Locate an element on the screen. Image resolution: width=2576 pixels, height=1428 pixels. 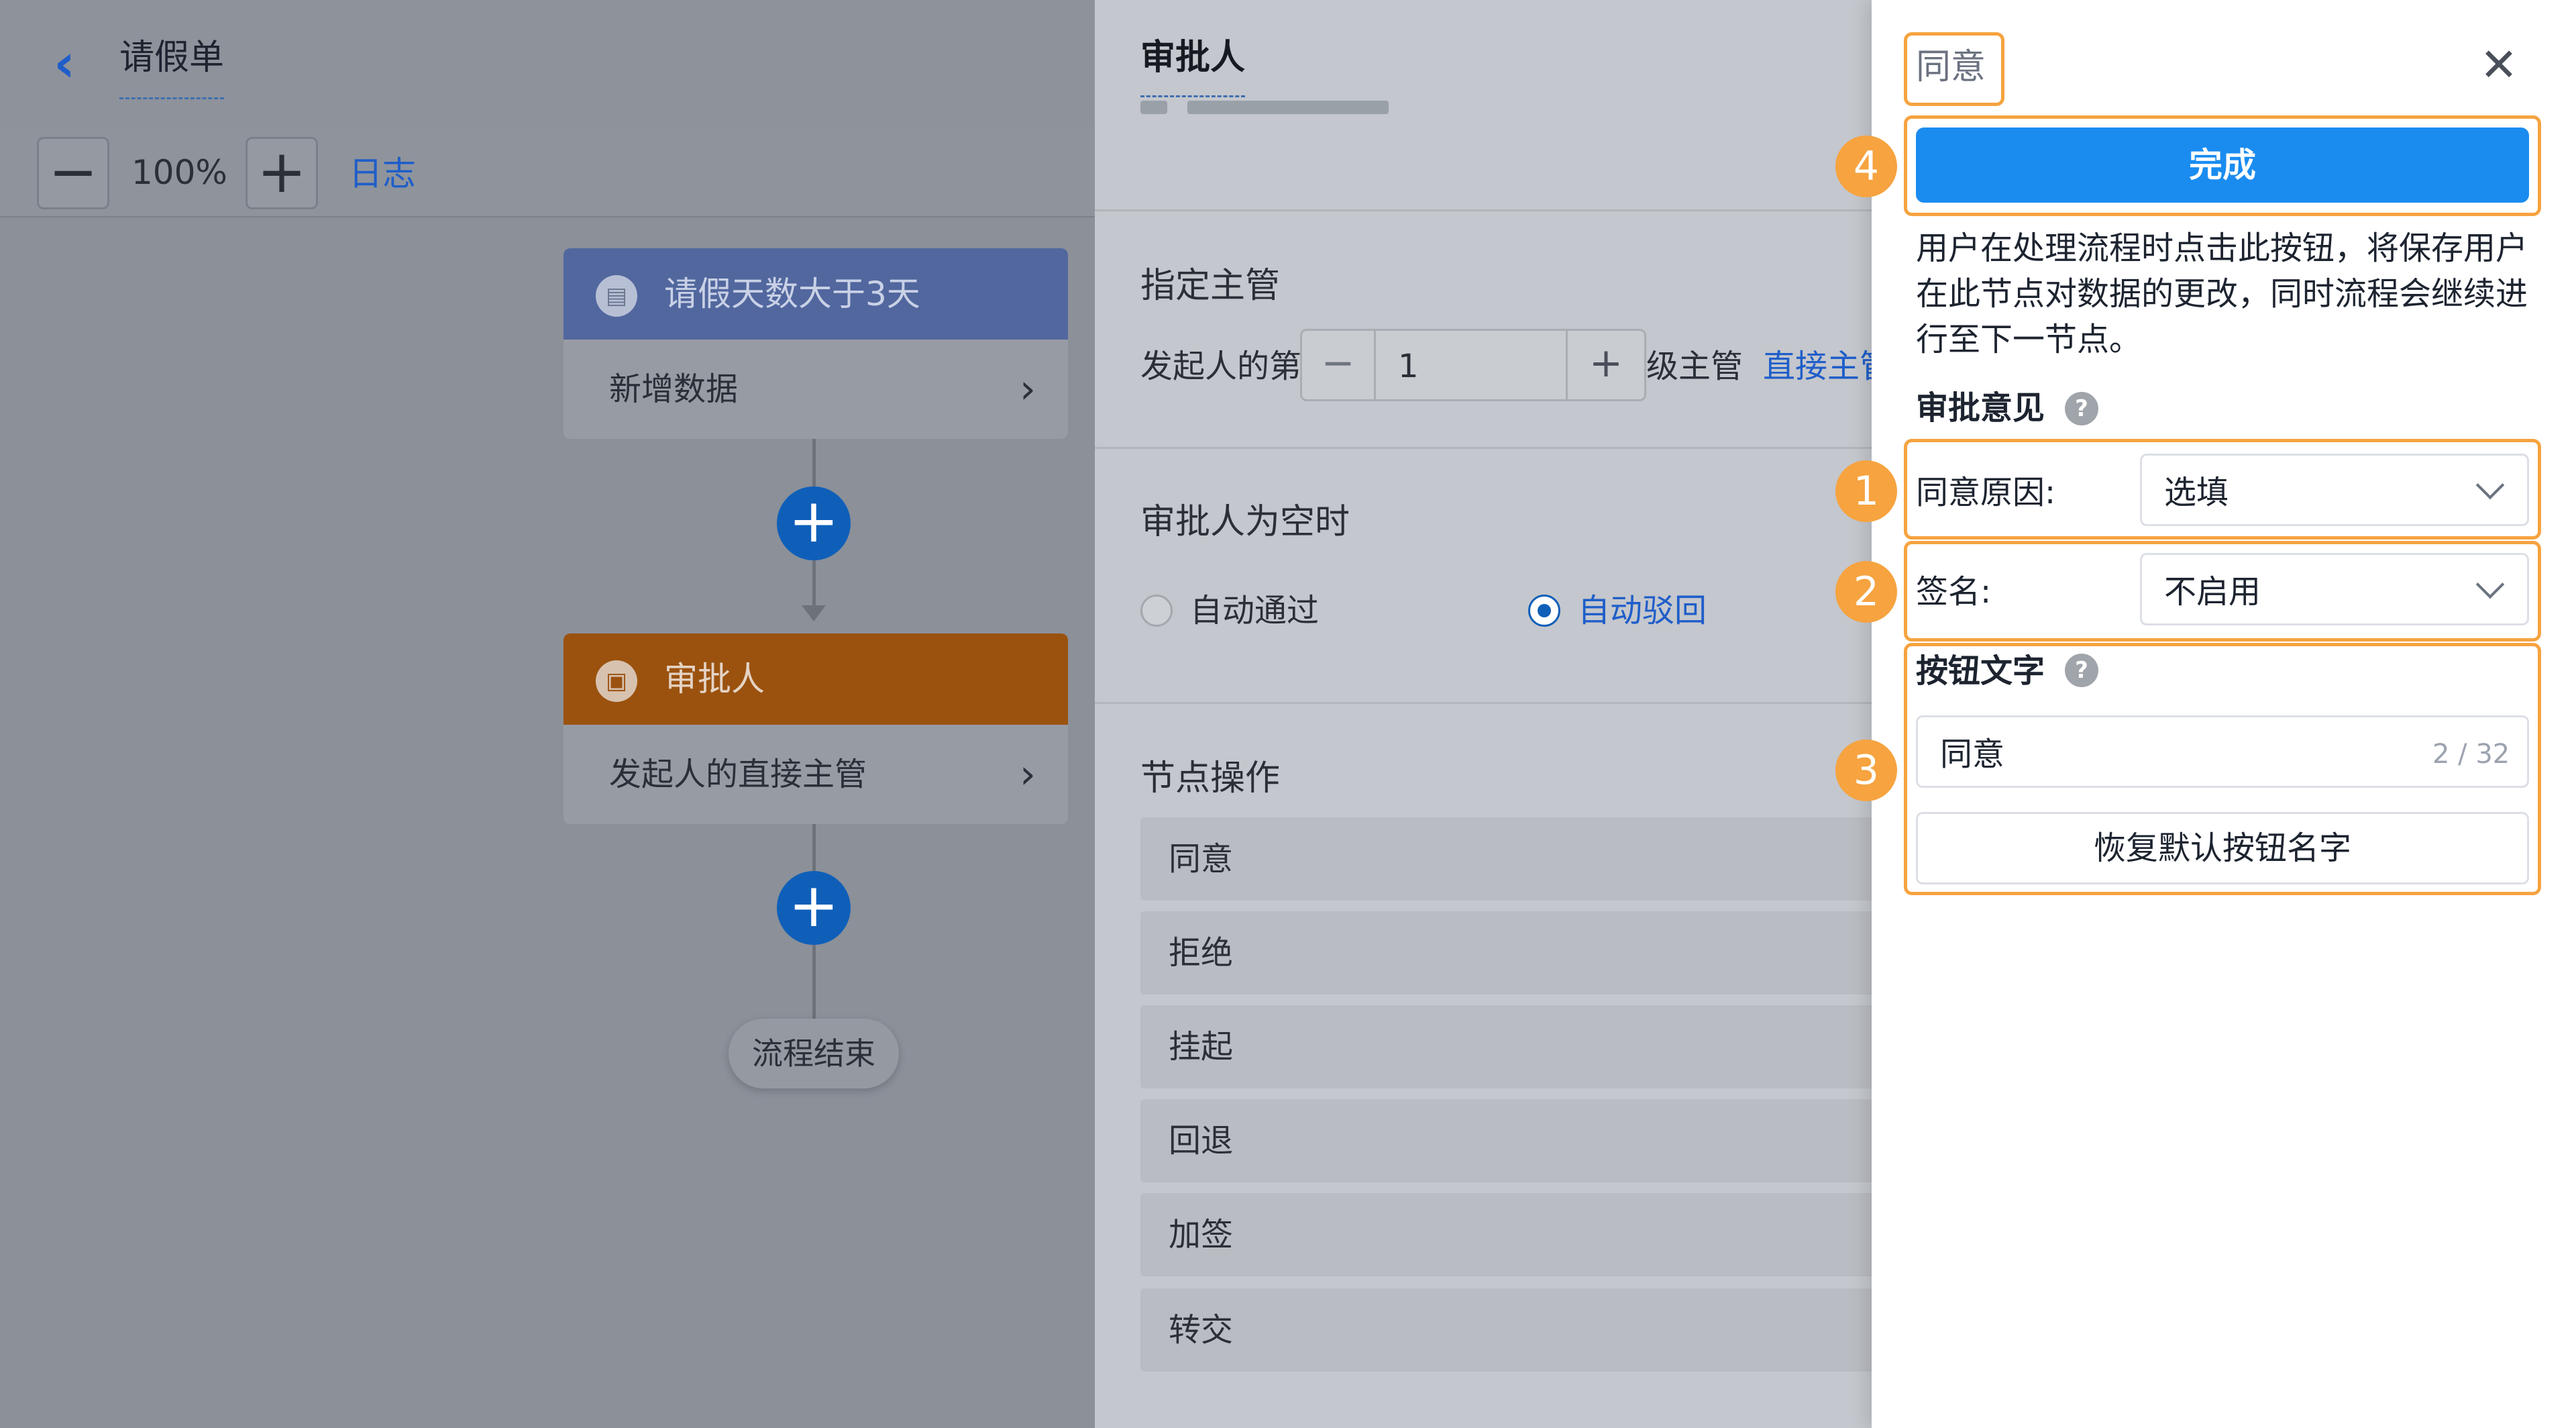
flow-node-condition: ▤ 请假天数大于3天 新增数据 › is located at coordinates (816, 343).